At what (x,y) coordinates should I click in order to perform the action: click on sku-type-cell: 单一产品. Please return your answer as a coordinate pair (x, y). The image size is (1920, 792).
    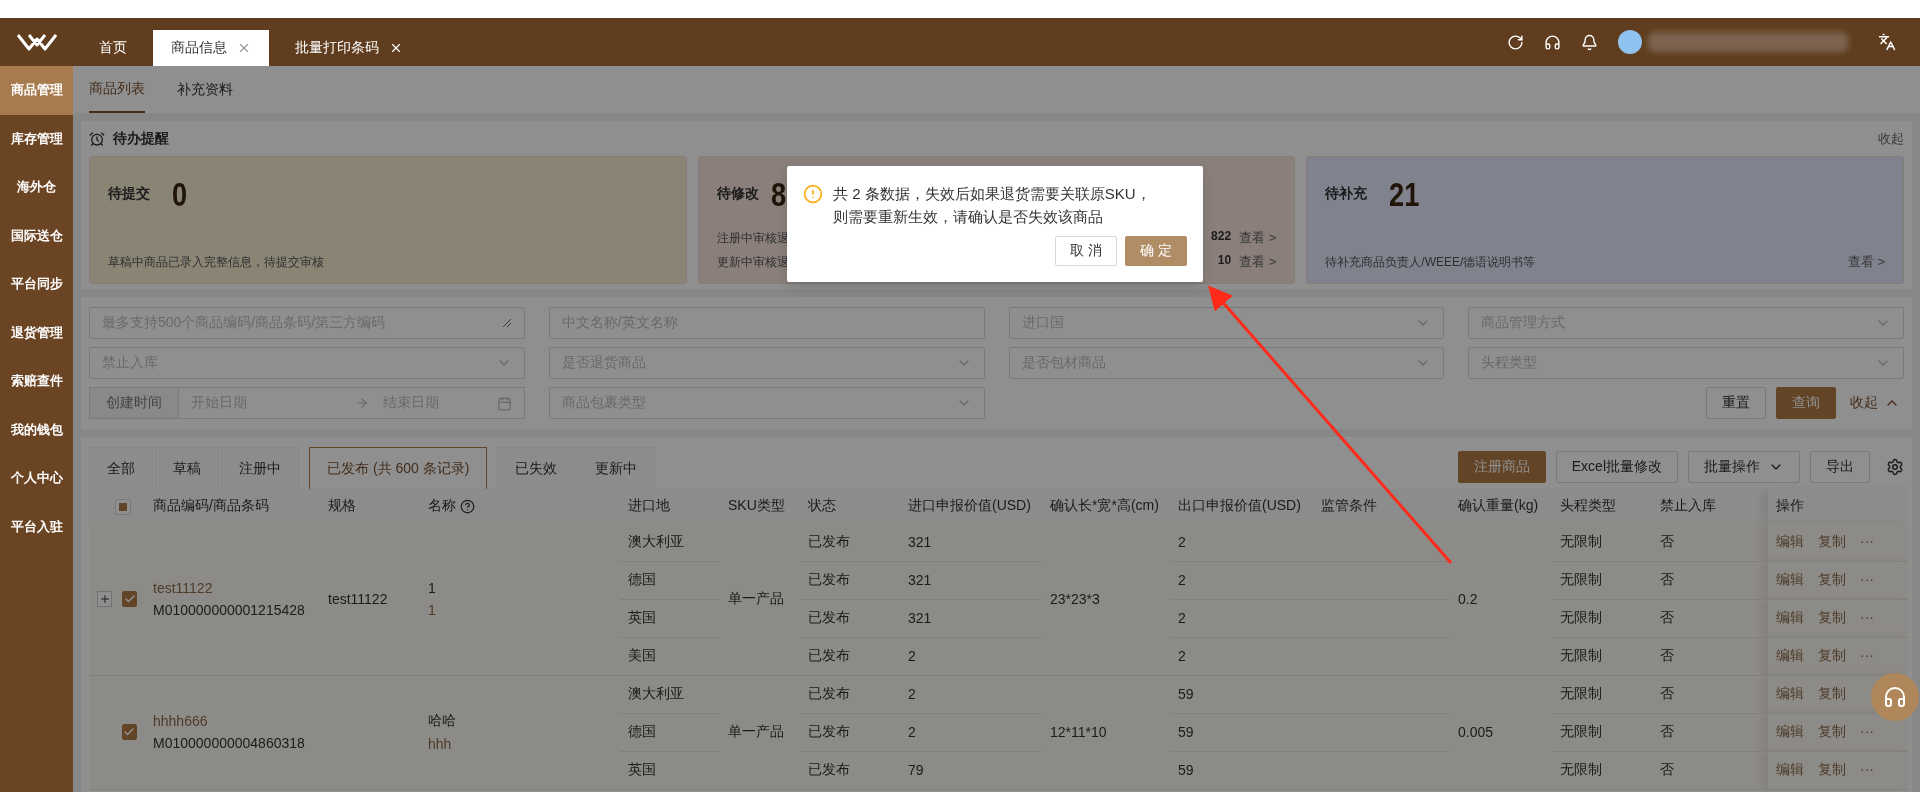
    Looking at the image, I should click on (756, 731).